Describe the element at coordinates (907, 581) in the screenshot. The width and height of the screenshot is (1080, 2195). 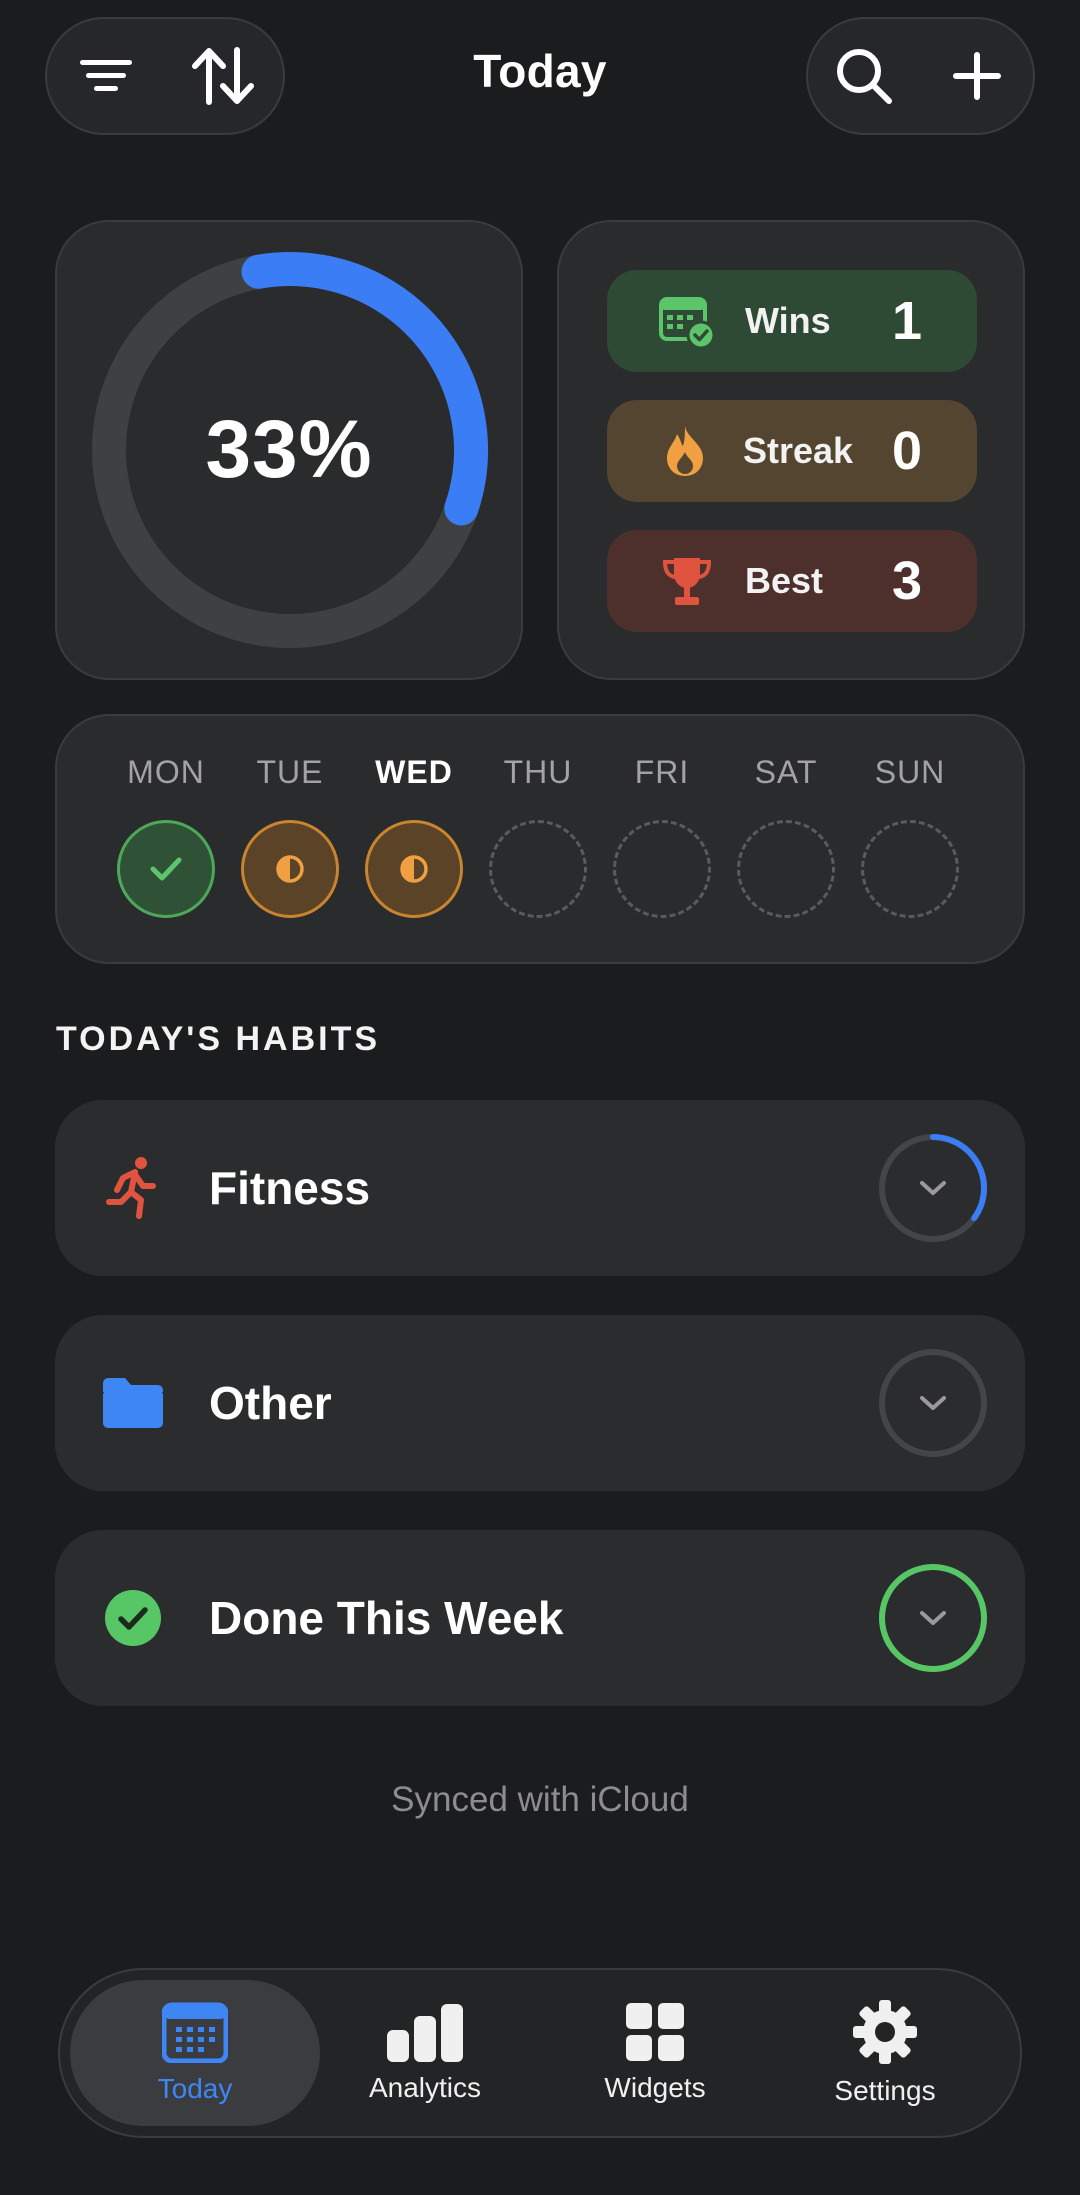
I see `best-value: 3` at that location.